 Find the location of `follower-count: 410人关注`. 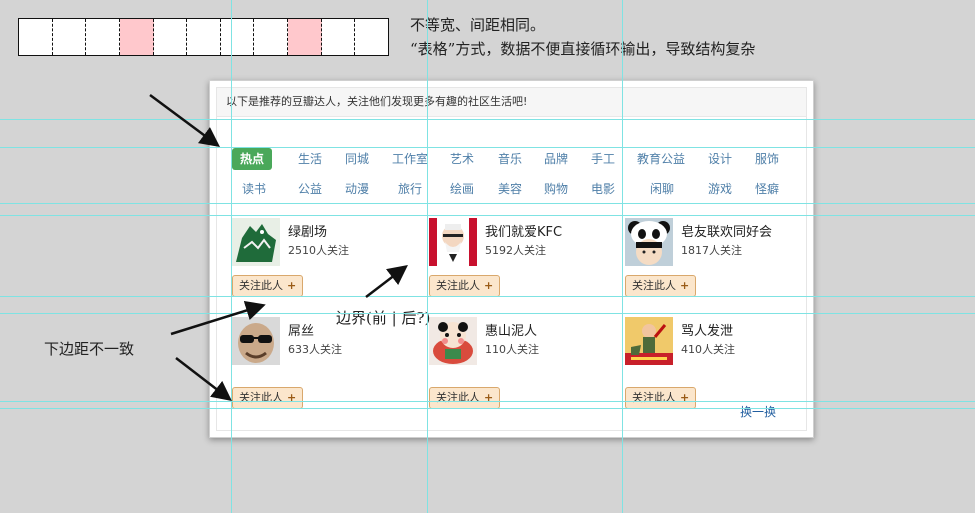

follower-count: 410人关注 is located at coordinates (708, 349).